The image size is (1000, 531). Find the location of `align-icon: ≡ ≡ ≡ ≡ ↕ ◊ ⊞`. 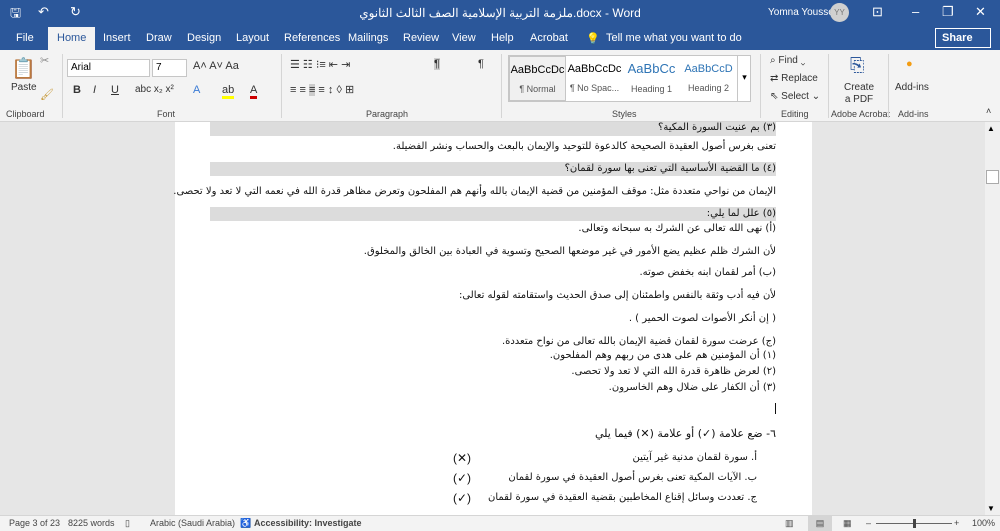

align-icon: ≡ ≡ ≡ ≡ ↕ ◊ ⊞ is located at coordinates (322, 89).